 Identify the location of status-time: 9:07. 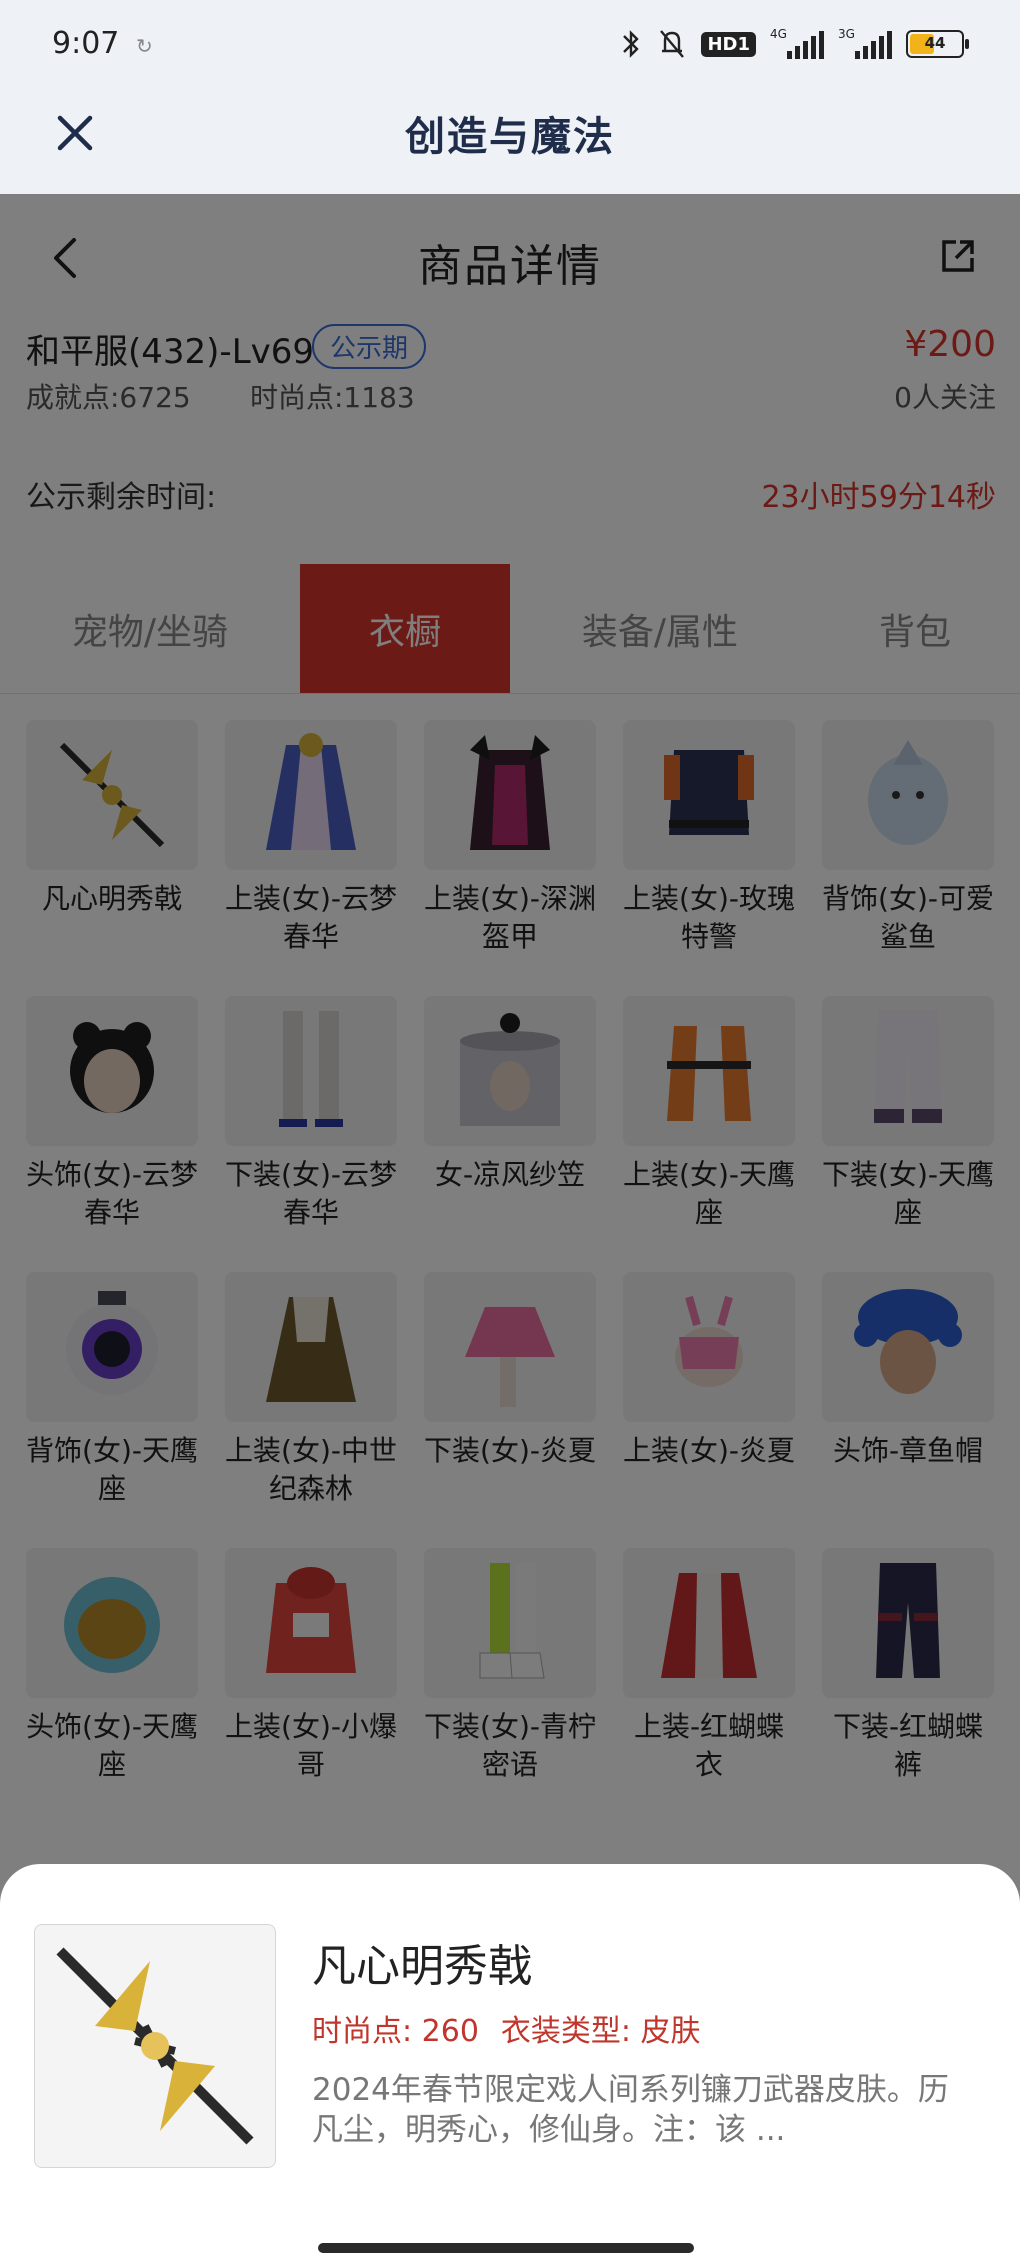
(86, 43).